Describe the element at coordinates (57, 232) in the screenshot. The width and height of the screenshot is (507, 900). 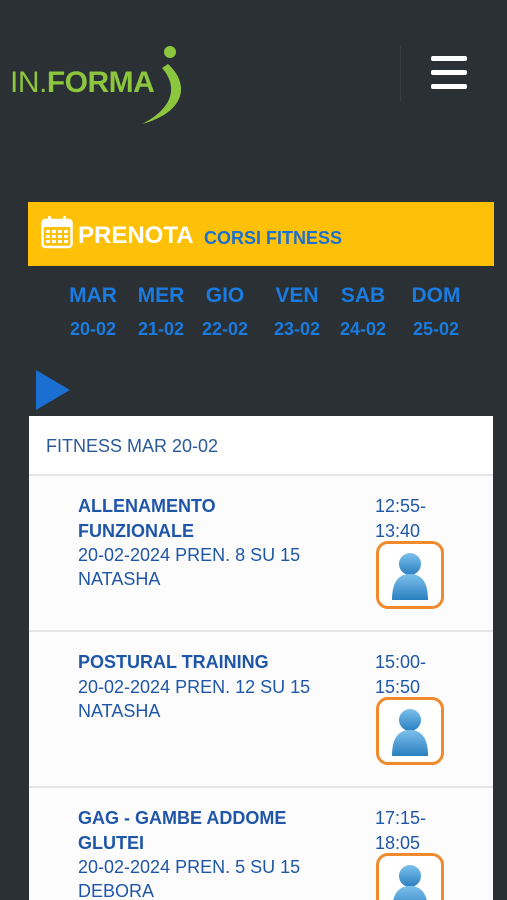
I see `calendar-icon` at that location.